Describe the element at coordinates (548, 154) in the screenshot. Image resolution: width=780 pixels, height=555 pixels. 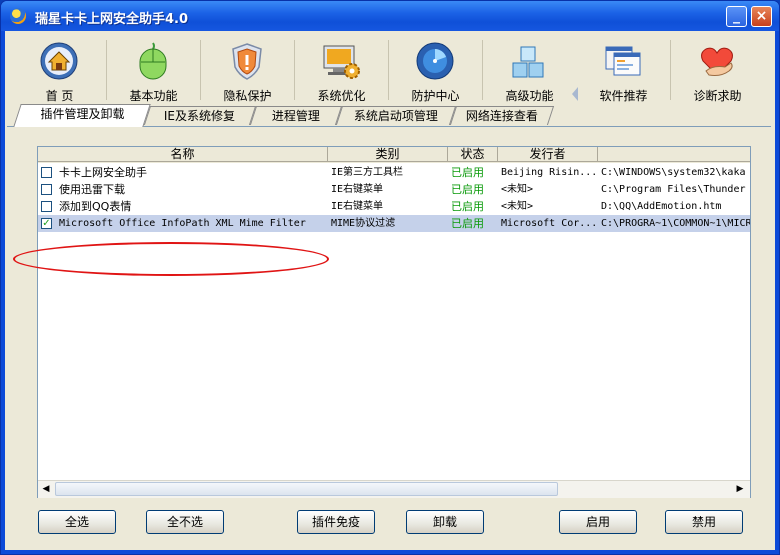
I see `column-header-publisher: 发行者` at that location.